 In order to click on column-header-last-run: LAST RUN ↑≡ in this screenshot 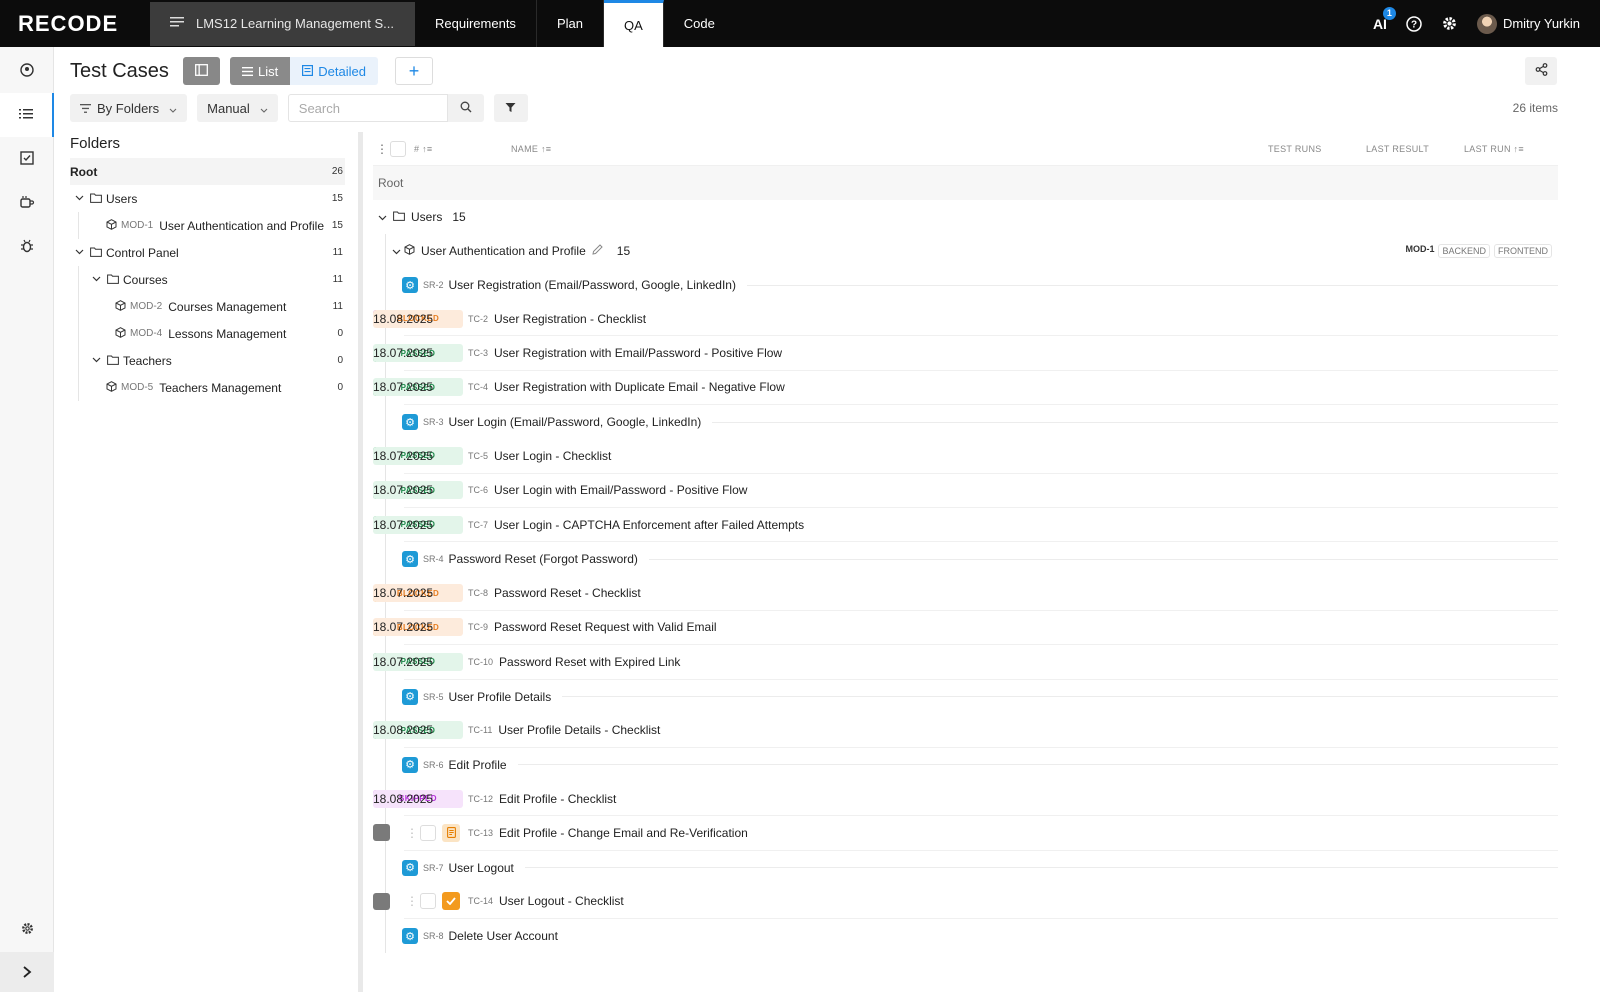, I will do `click(1494, 149)`.